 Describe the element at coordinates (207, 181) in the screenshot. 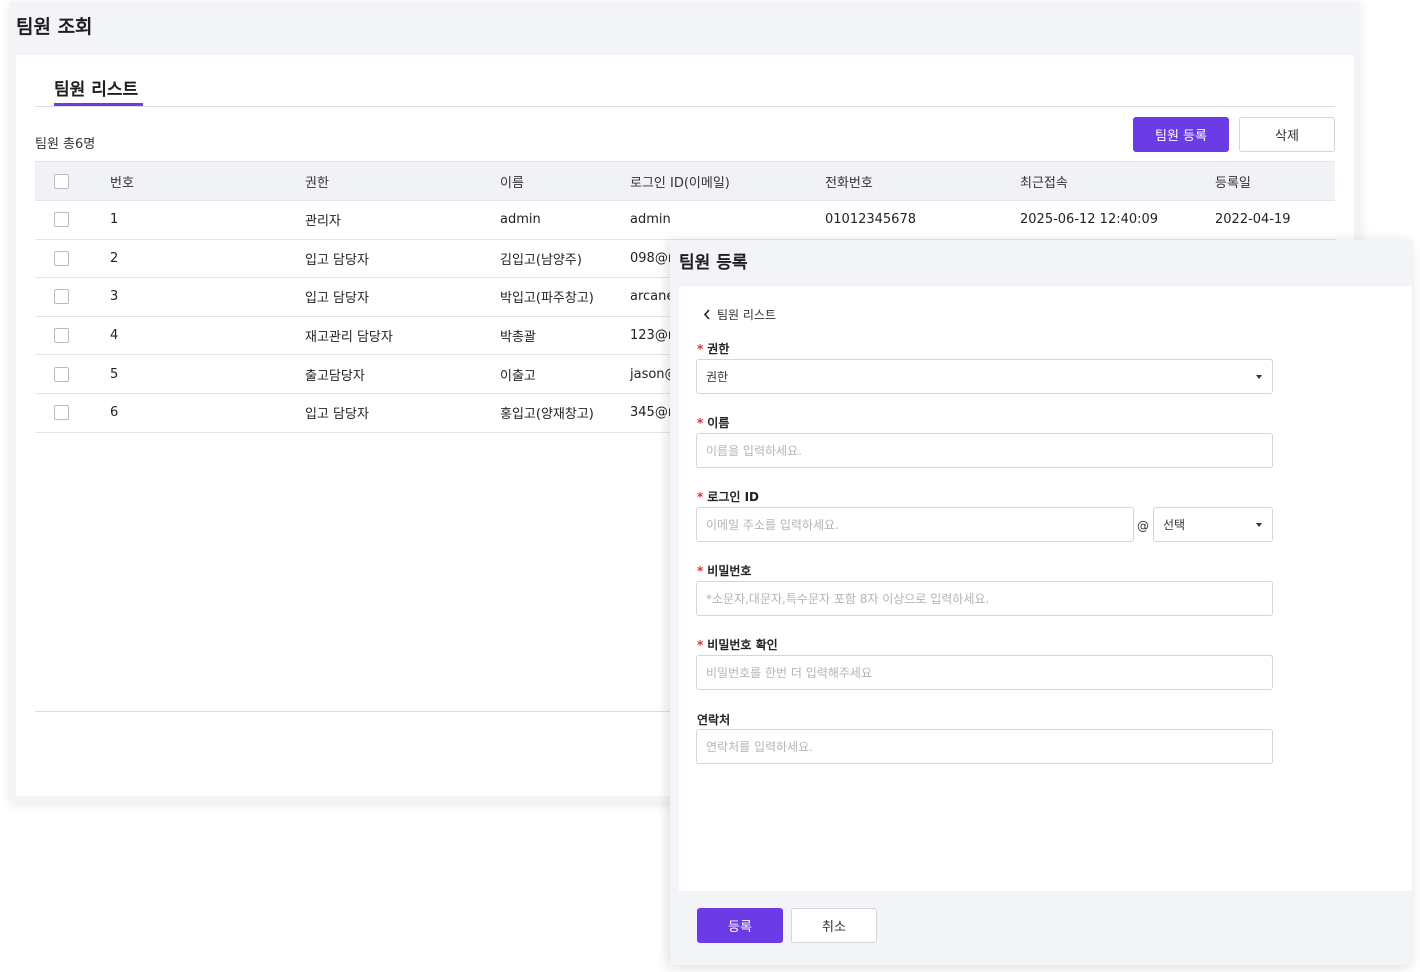

I see `column-header: 번호` at that location.